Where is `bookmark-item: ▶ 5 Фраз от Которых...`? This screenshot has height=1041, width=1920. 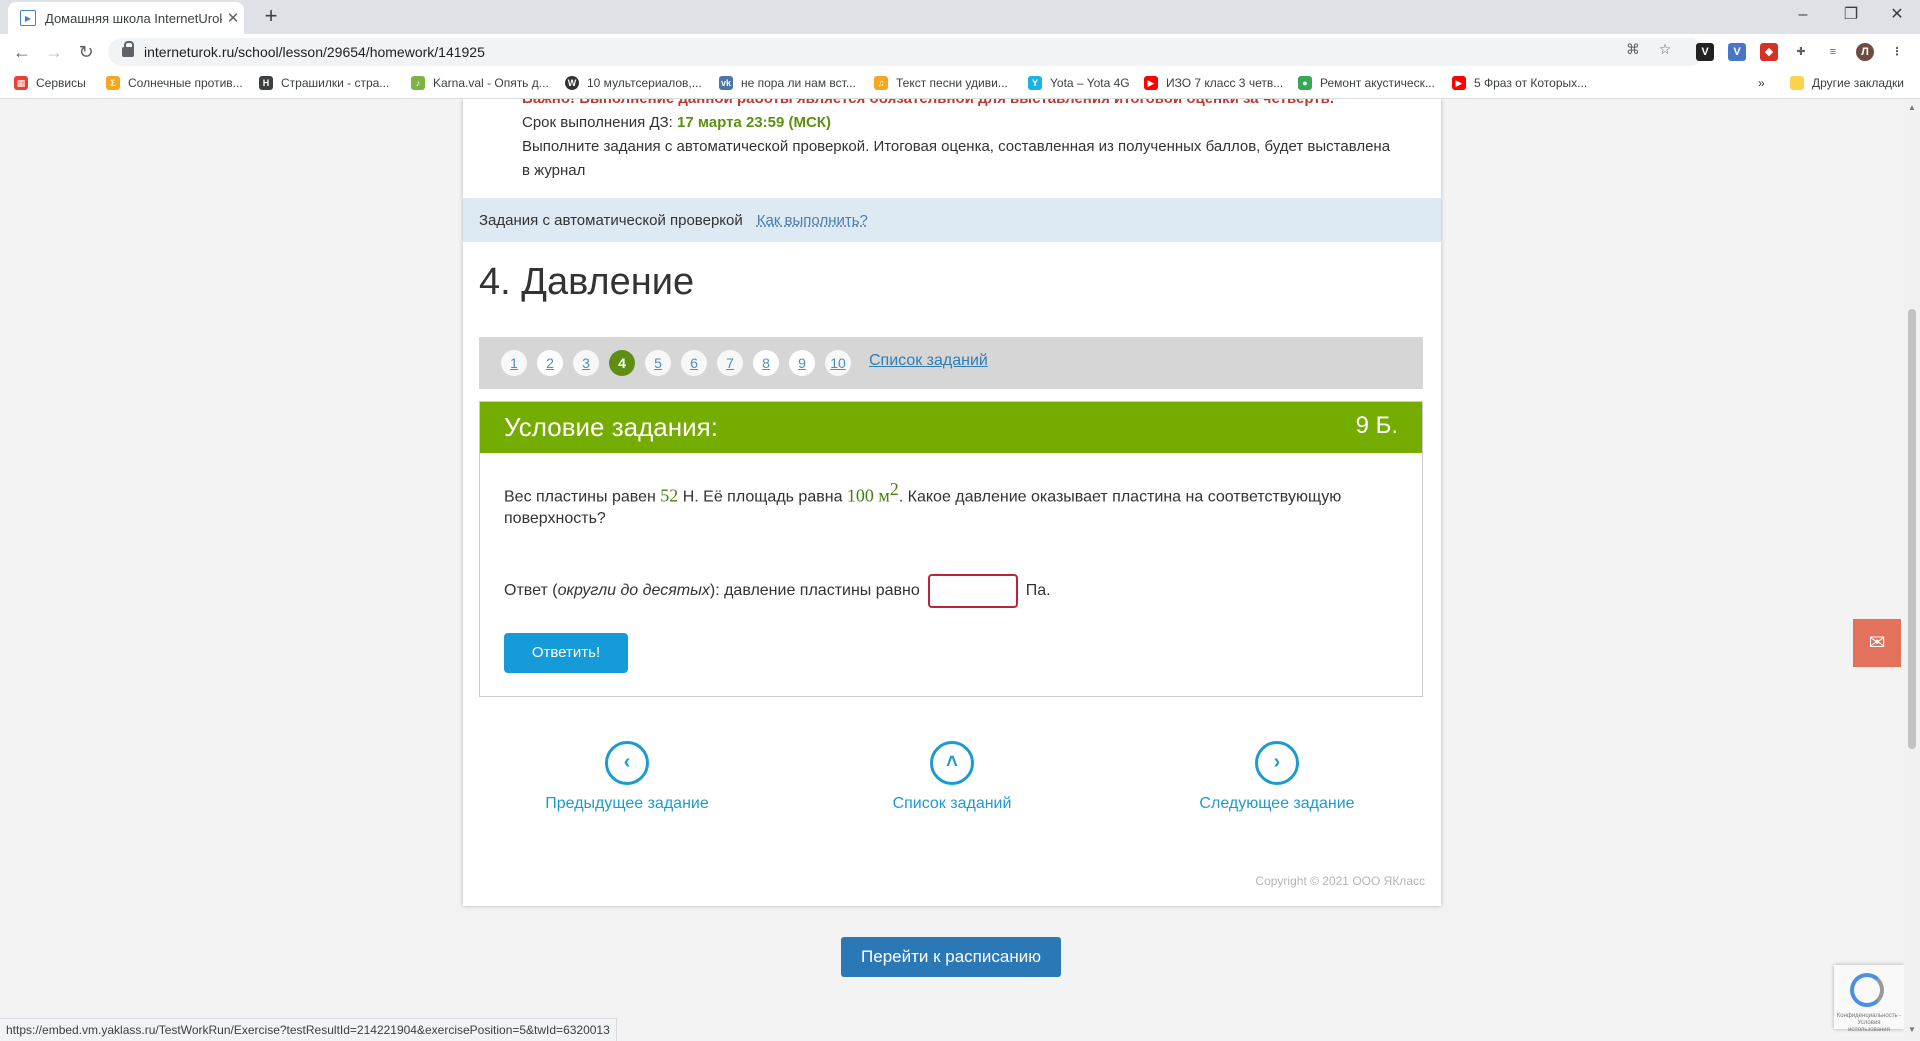 bookmark-item: ▶ 5 Фраз от Которых... is located at coordinates (1519, 83).